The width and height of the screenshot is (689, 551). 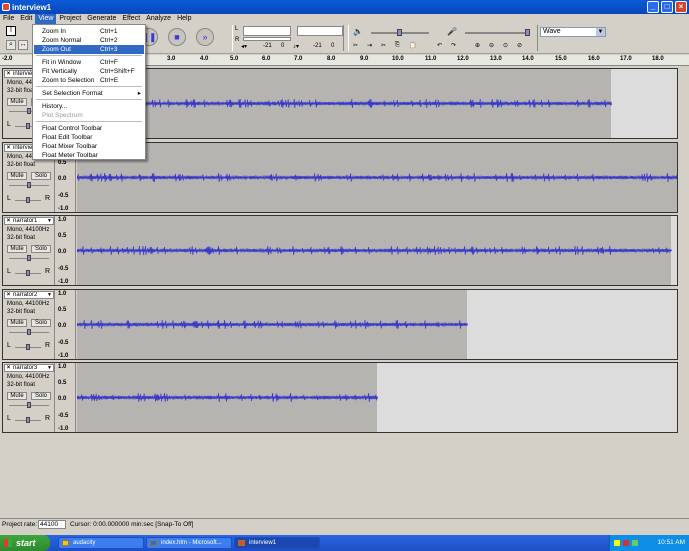 I want to click on track-name-menu: × narrator2 ▼, so click(x=29, y=295).